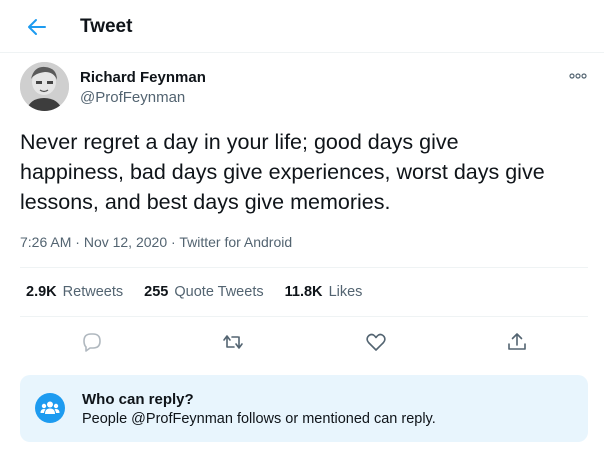 Image resolution: width=604 pixels, height=453 pixels. Describe the element at coordinates (93, 292) in the screenshot. I see `retweets-label: Retweets` at that location.